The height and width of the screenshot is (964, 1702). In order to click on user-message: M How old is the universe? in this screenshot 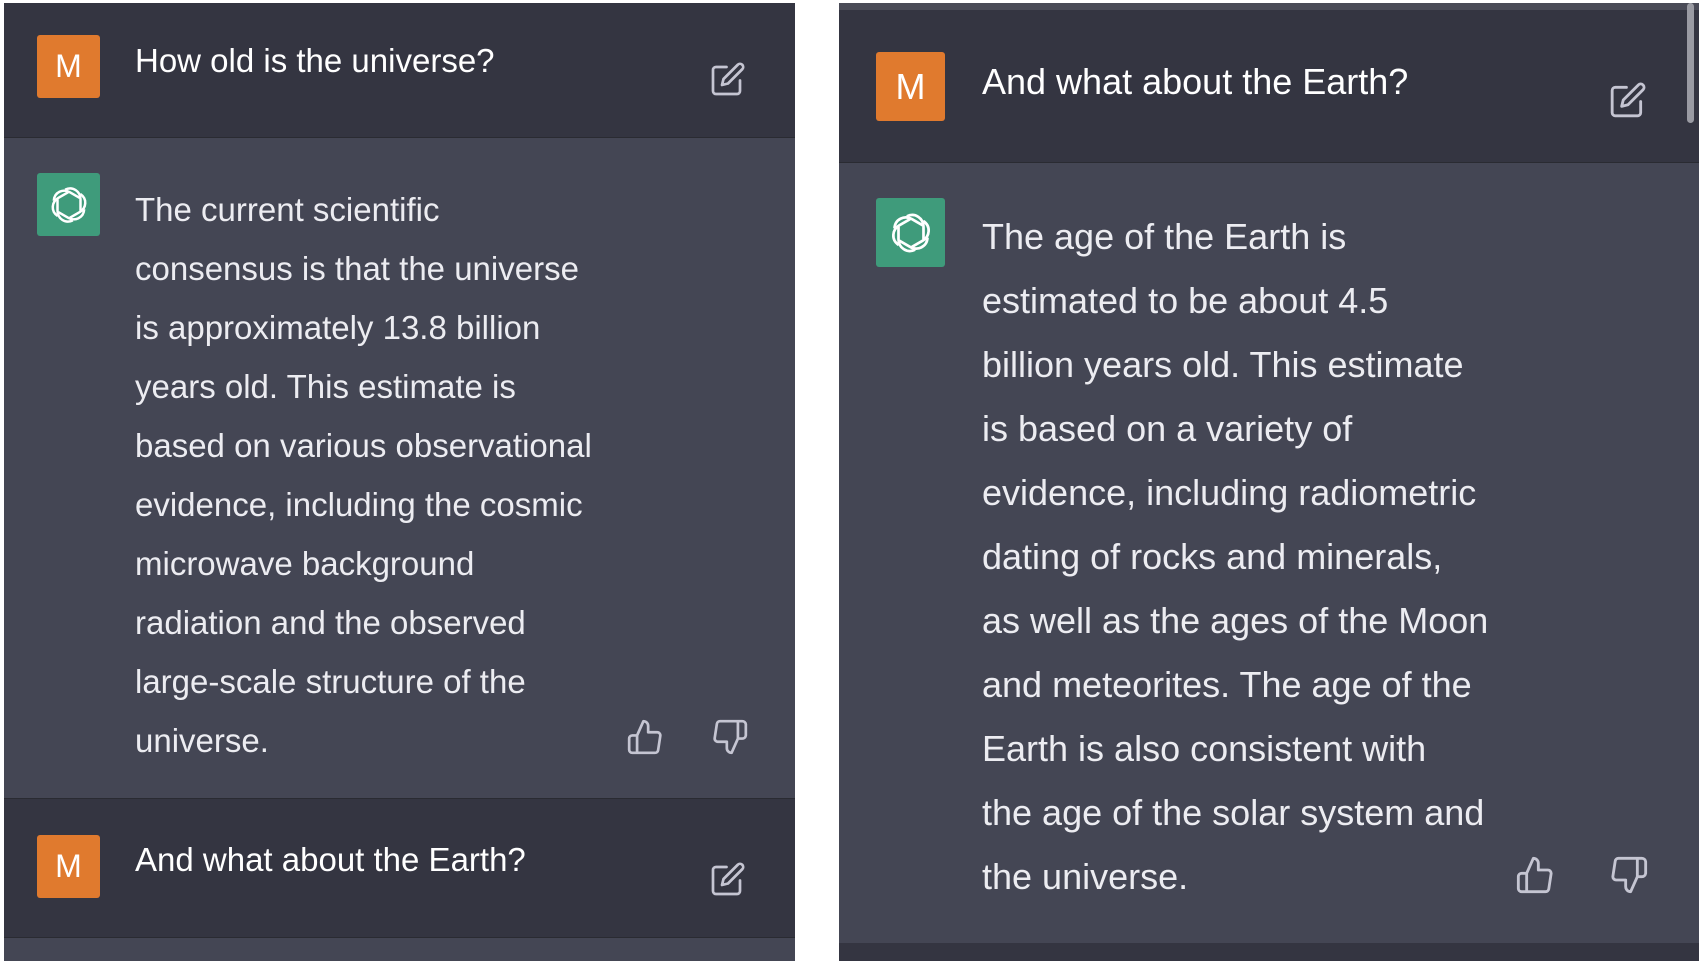, I will do `click(399, 70)`.